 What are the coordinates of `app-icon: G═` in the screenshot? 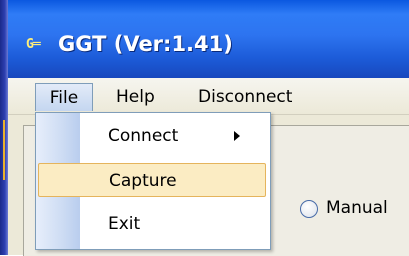 It's located at (33, 44).